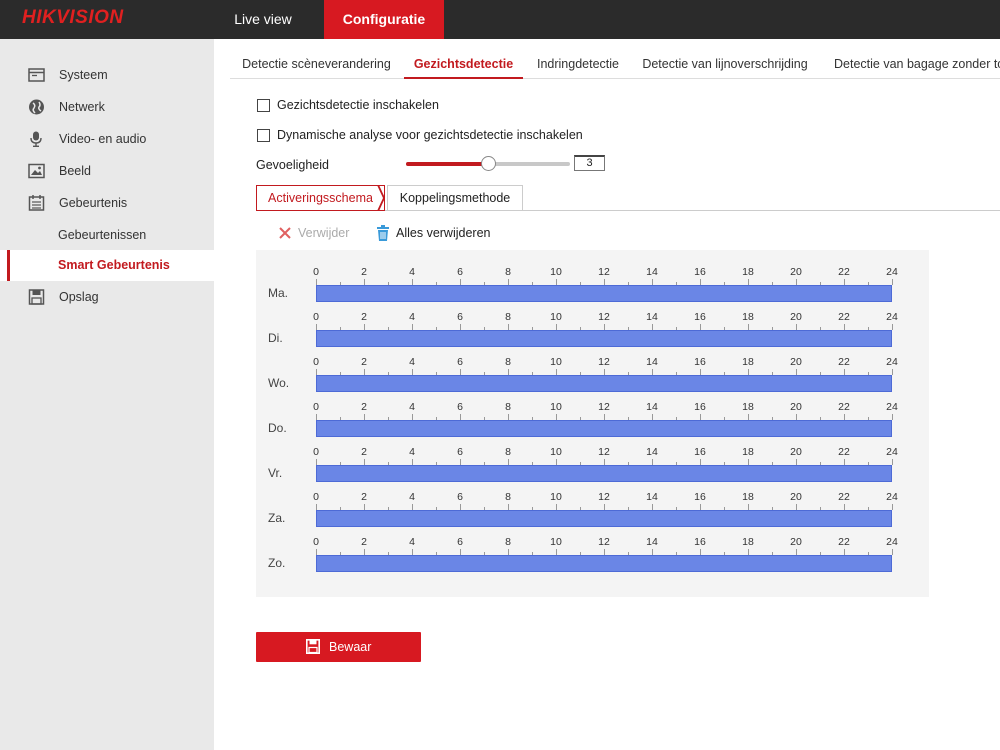 This screenshot has width=1000, height=750. What do you see at coordinates (36, 75) in the screenshot?
I see `monitor-icon` at bounding box center [36, 75].